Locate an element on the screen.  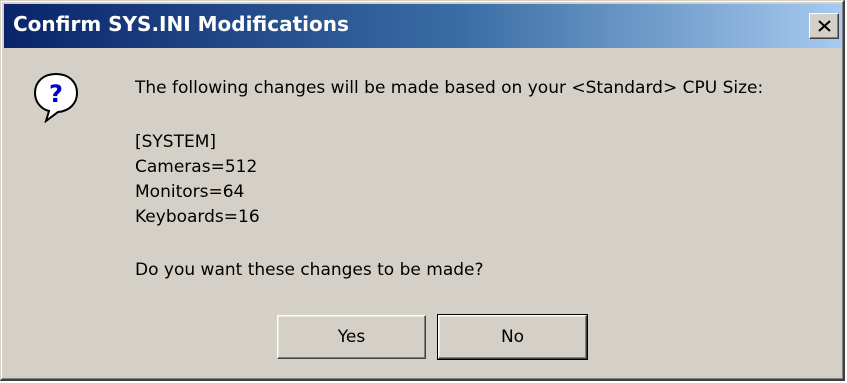
setting-line-monitors: Monitors=64 is located at coordinates (190, 192).